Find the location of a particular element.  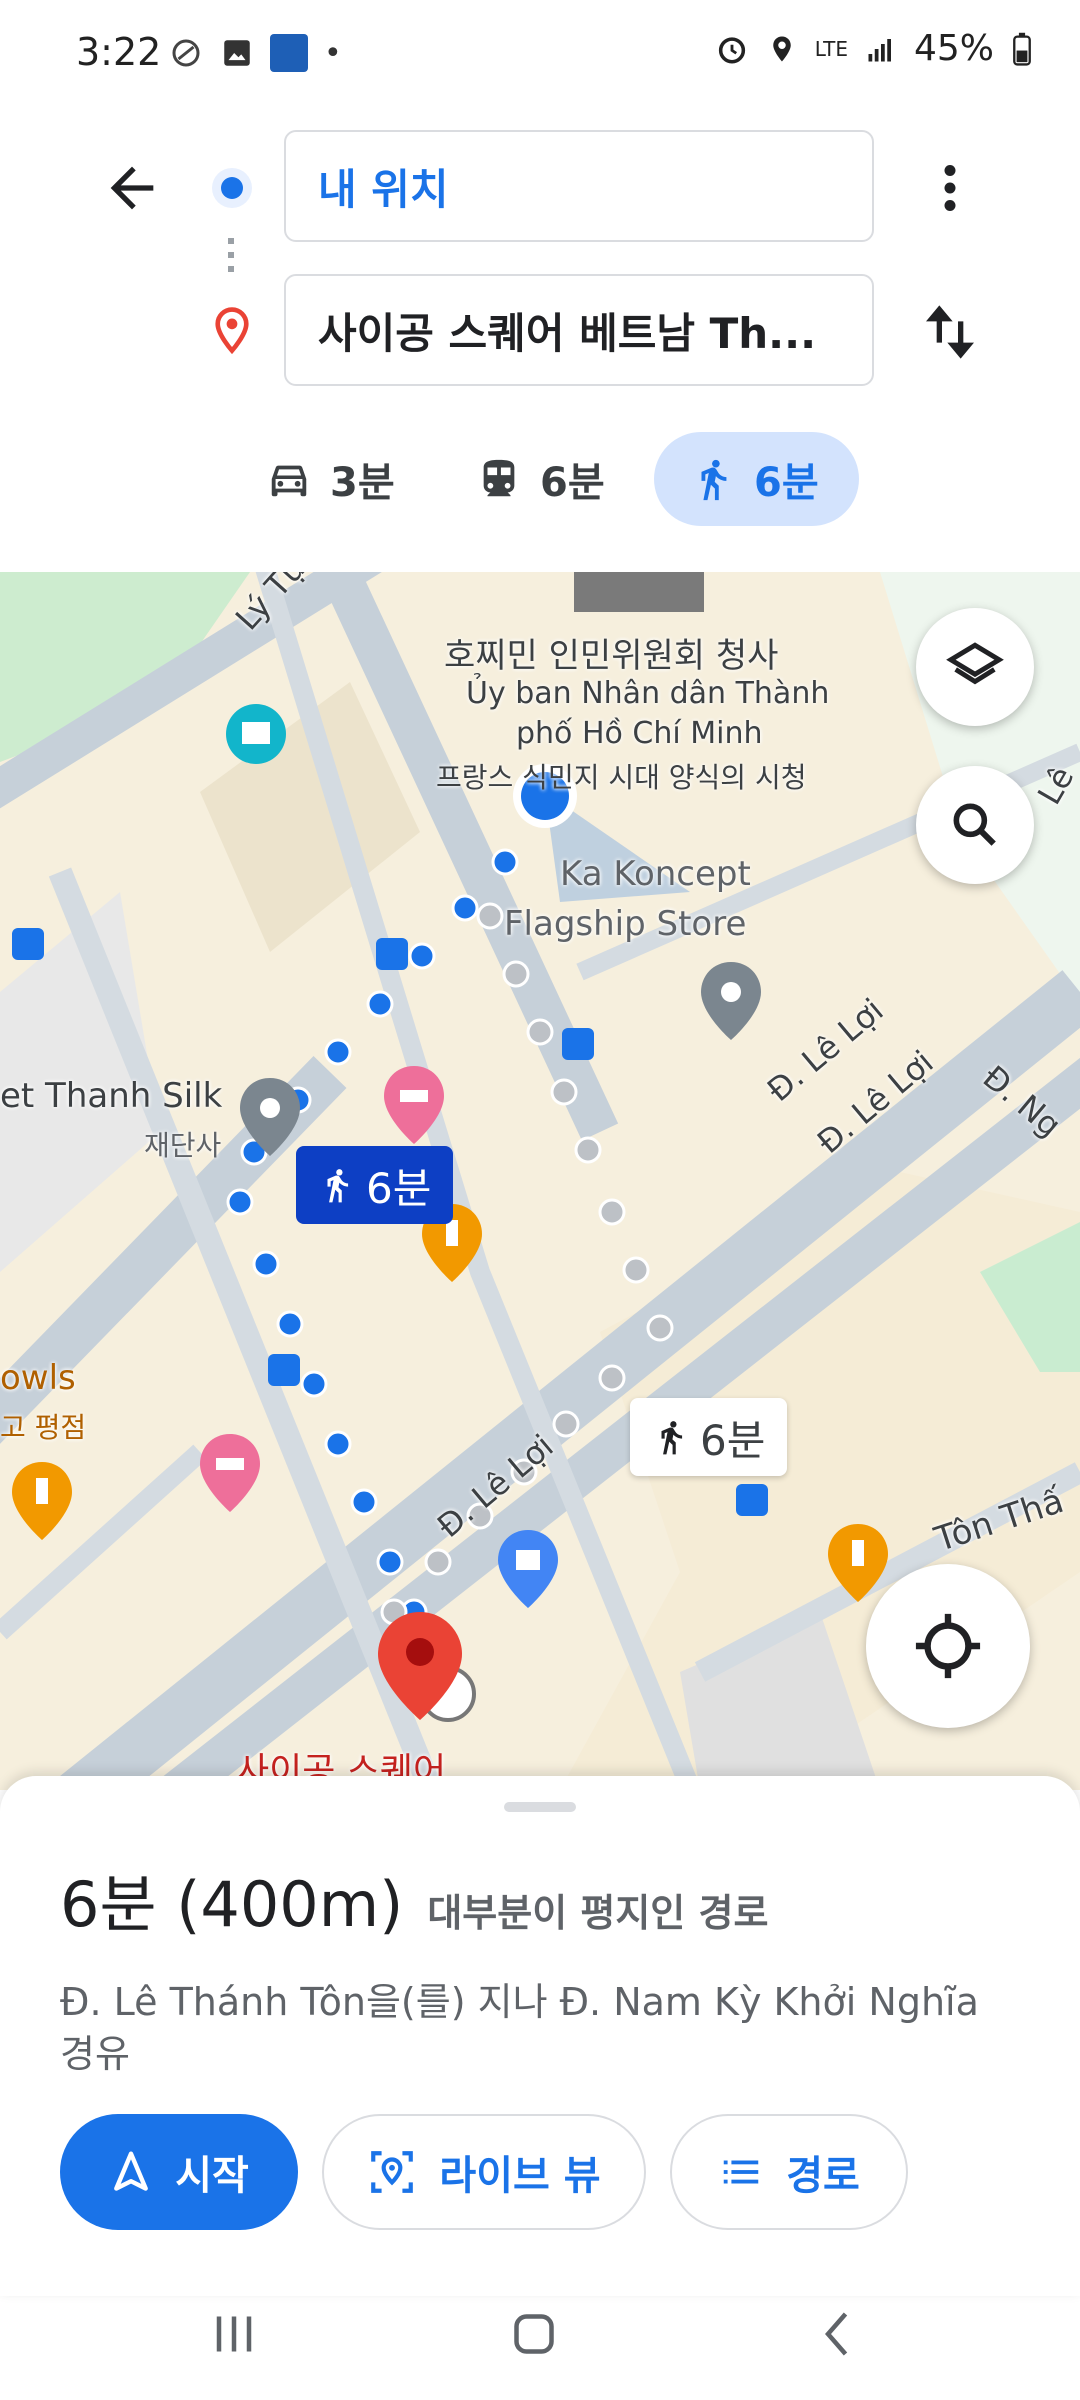

navigation-arrow-icon is located at coordinates (131, 2171).